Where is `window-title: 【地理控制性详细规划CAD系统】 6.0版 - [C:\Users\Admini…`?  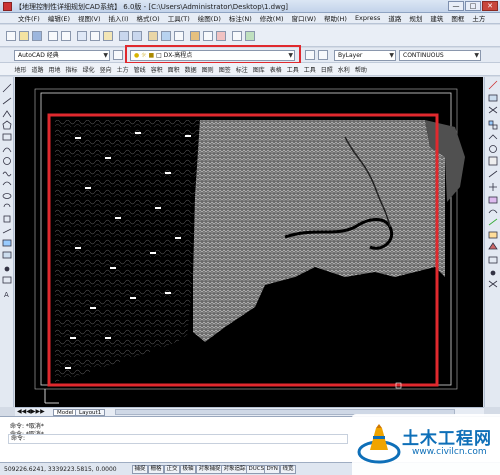 window-title: 【地理控制性详细规划CAD系统】 6.0版 - [C:\Users\Admini… is located at coordinates (152, 7).